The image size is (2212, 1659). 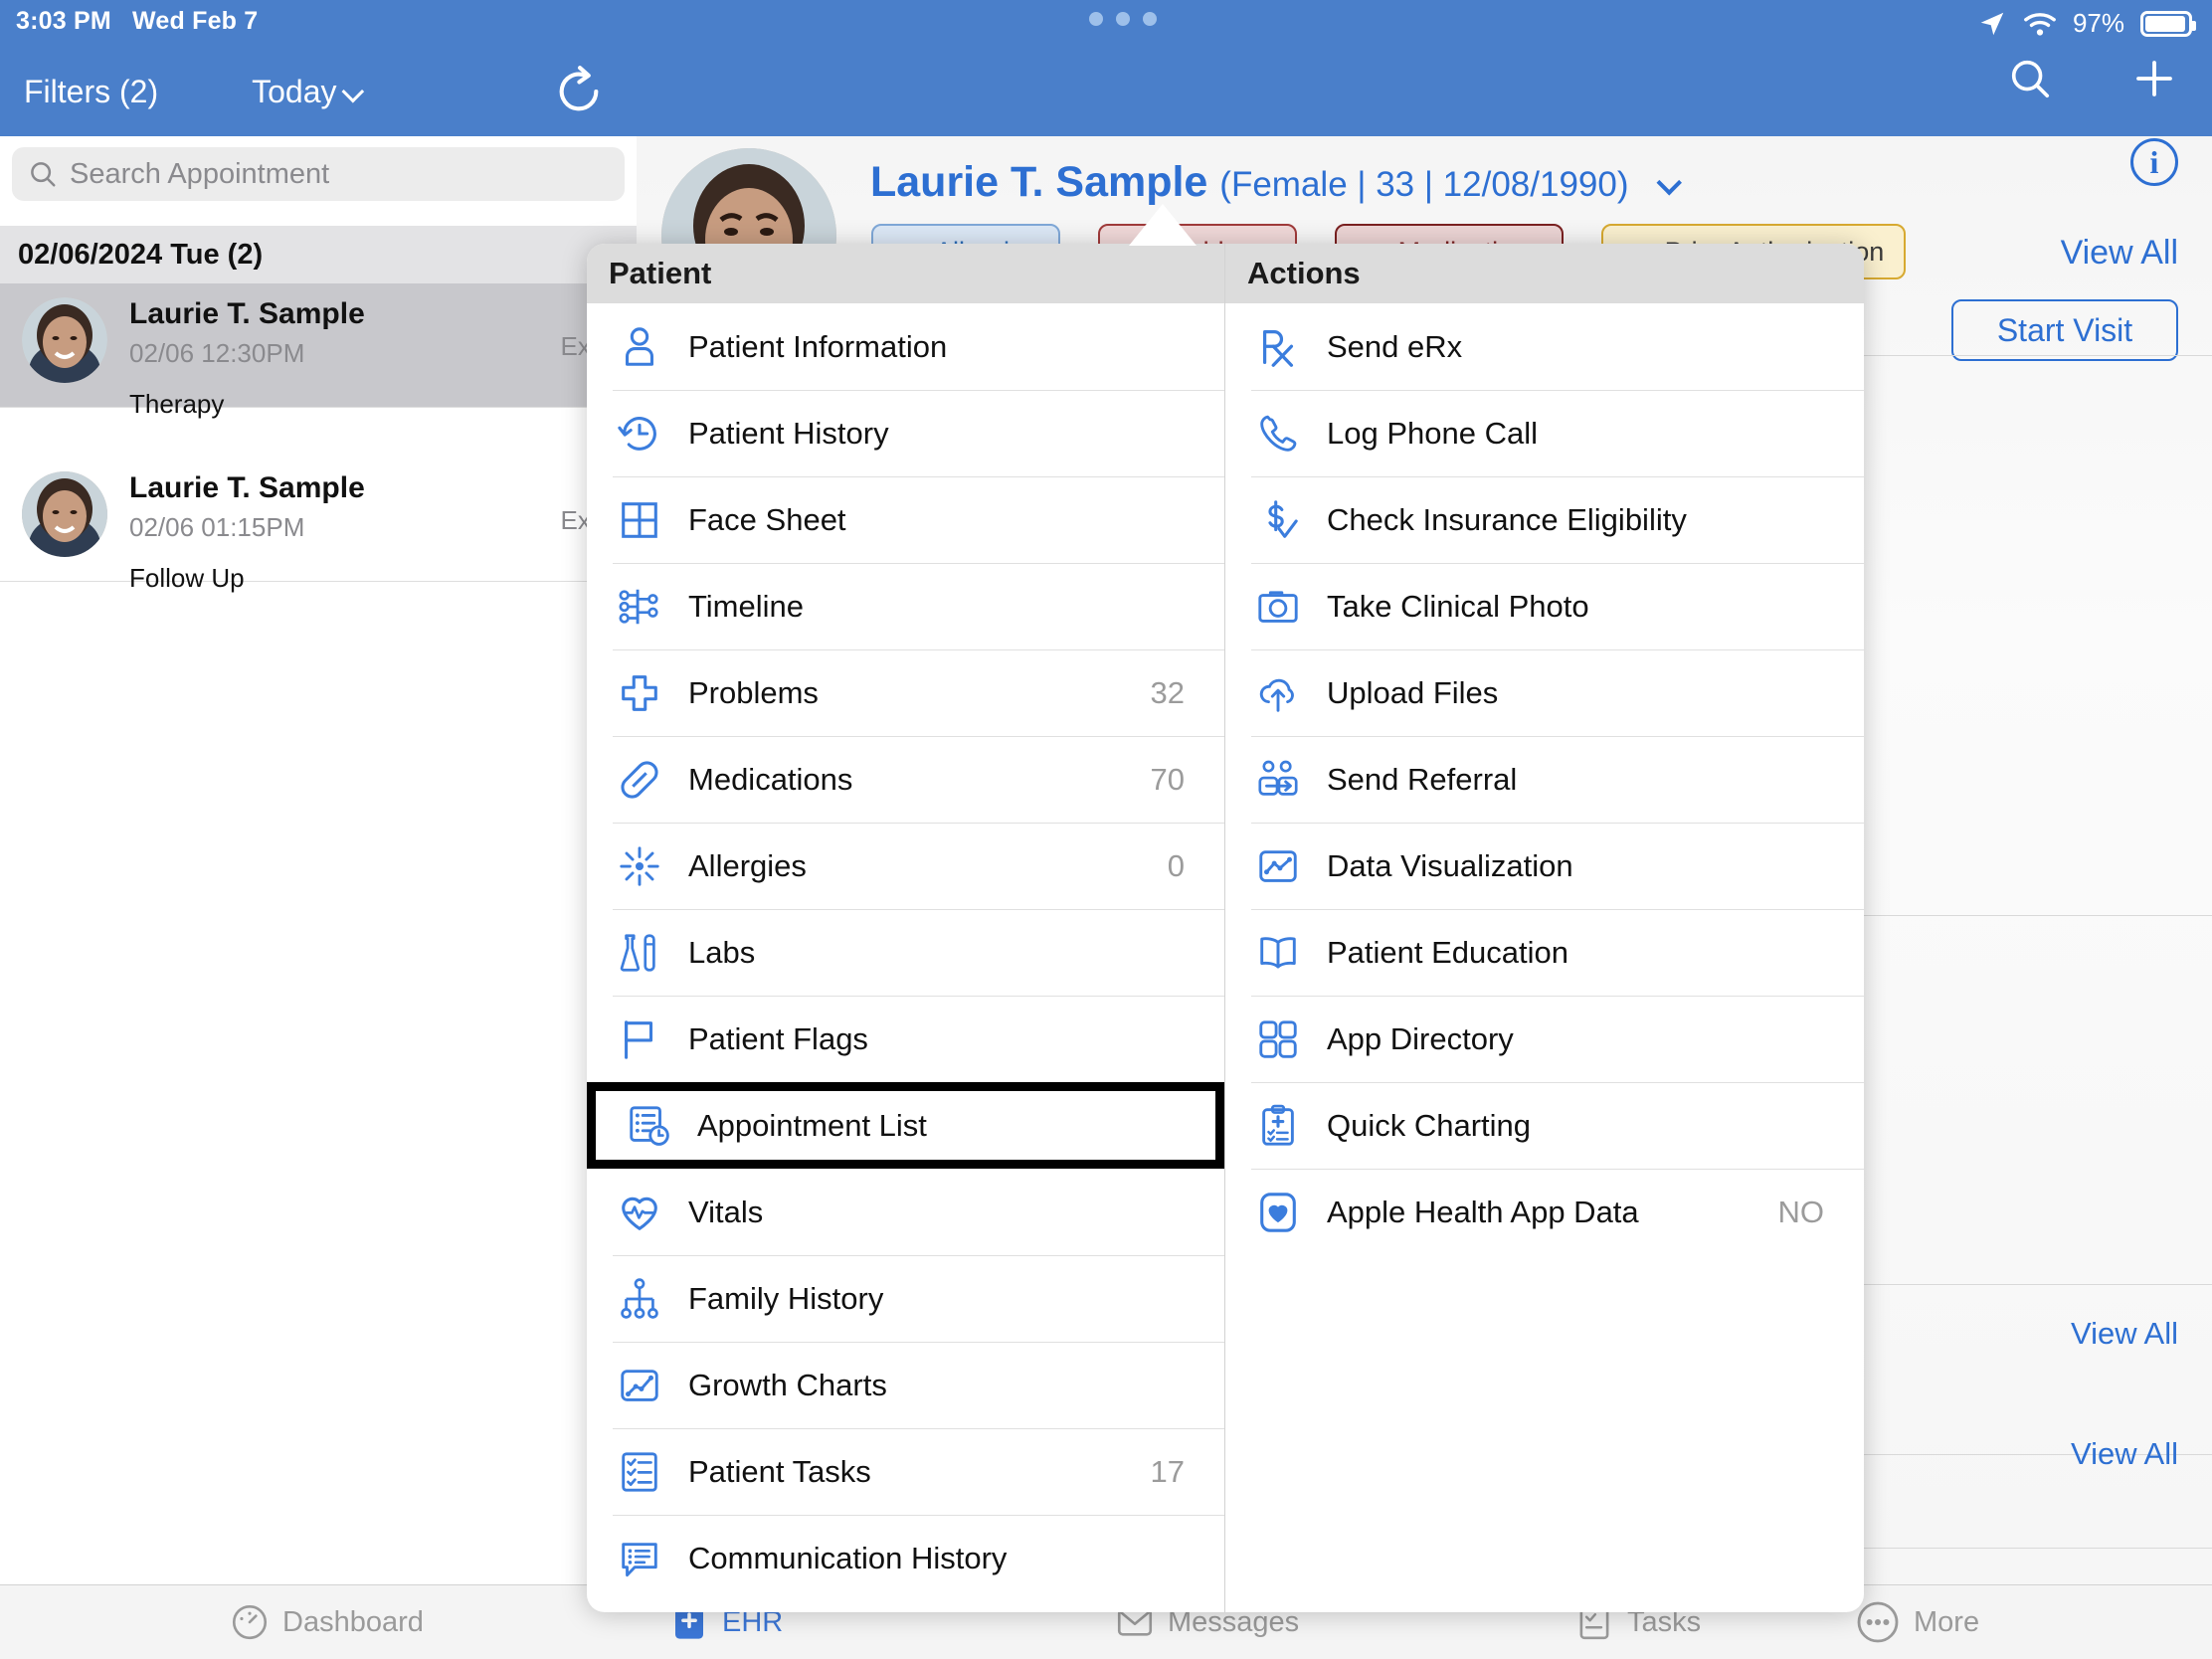 I want to click on menu-item-label: Problems, so click(x=753, y=692).